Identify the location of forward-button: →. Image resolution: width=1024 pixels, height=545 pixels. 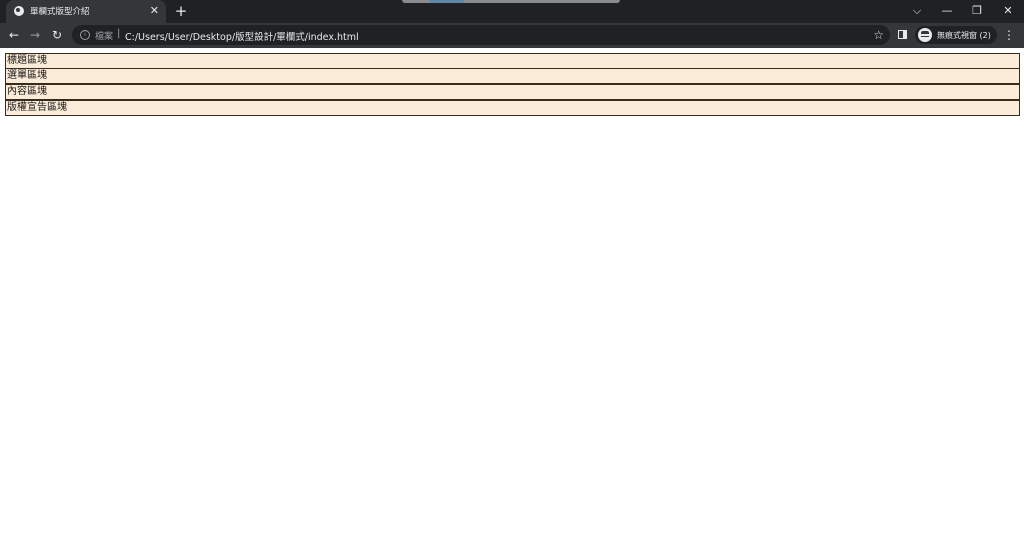
(35, 35).